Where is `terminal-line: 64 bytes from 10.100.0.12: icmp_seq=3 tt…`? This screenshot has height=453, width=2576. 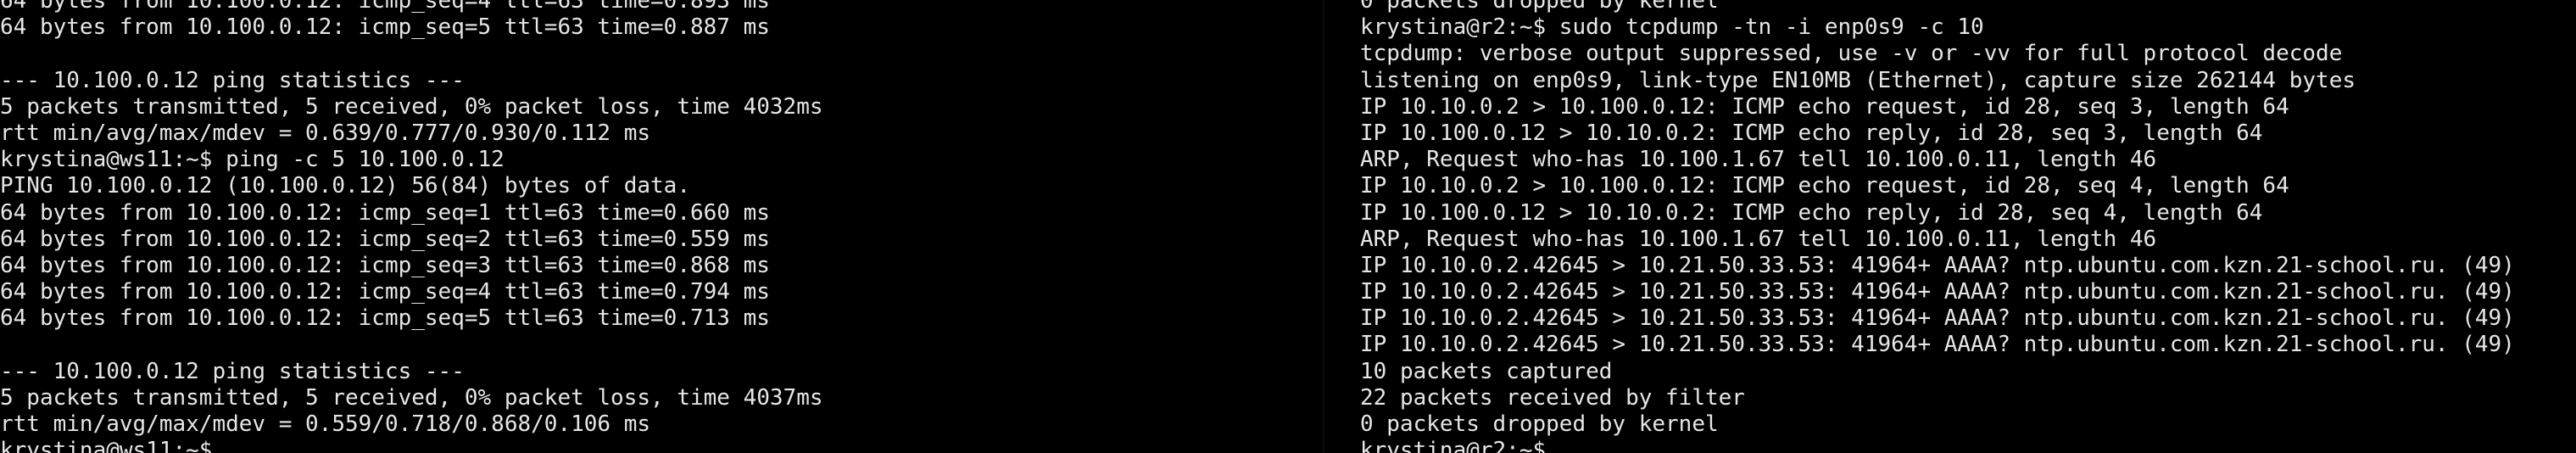
terminal-line: 64 bytes from 10.100.0.12: icmp_seq=3 tt… is located at coordinates (385, 265).